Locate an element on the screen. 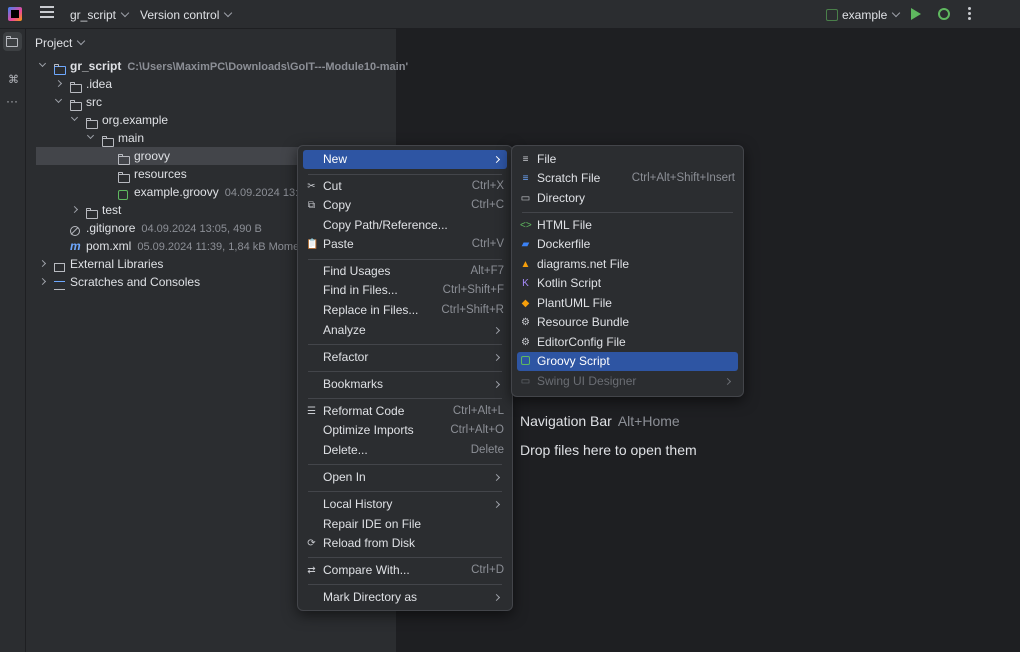 Image resolution: width=1020 pixels, height=652 pixels. kotlin-icon: K is located at coordinates (525, 283).